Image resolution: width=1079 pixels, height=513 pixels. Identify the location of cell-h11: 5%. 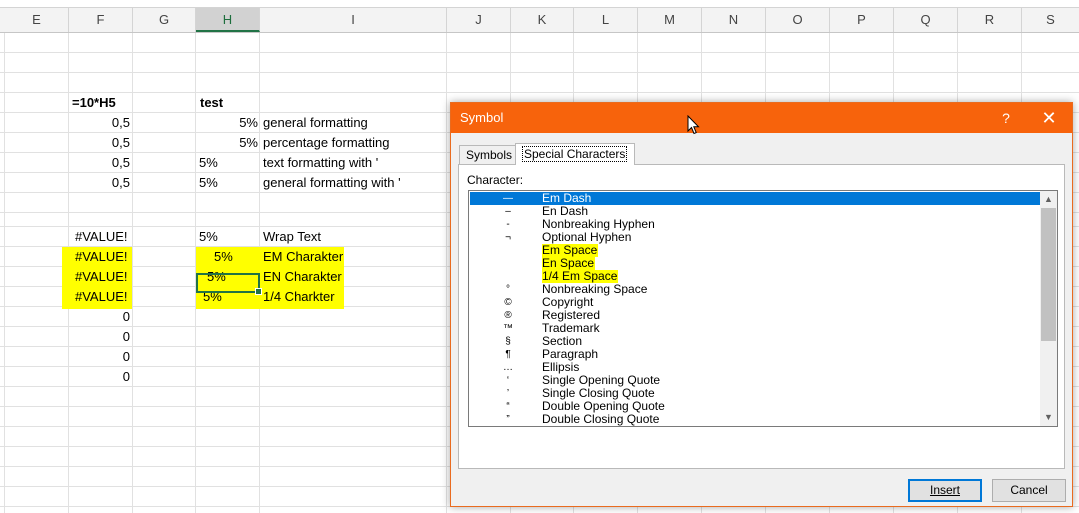
(208, 237).